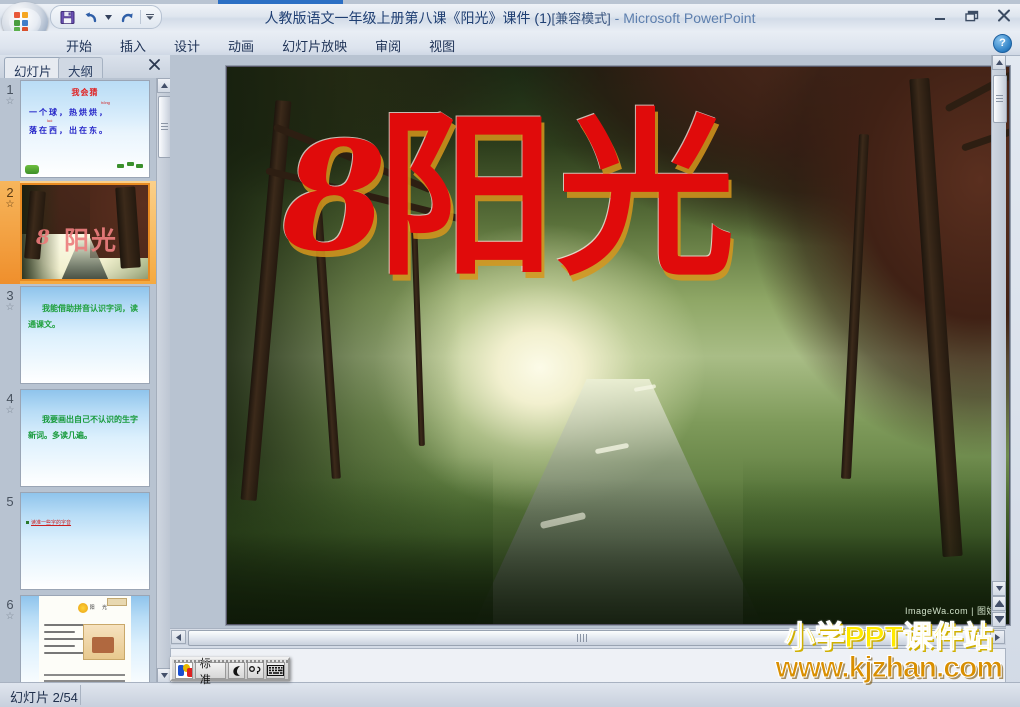 The width and height of the screenshot is (1020, 707). Describe the element at coordinates (10, 295) in the screenshot. I see `slide-number: 3` at that location.